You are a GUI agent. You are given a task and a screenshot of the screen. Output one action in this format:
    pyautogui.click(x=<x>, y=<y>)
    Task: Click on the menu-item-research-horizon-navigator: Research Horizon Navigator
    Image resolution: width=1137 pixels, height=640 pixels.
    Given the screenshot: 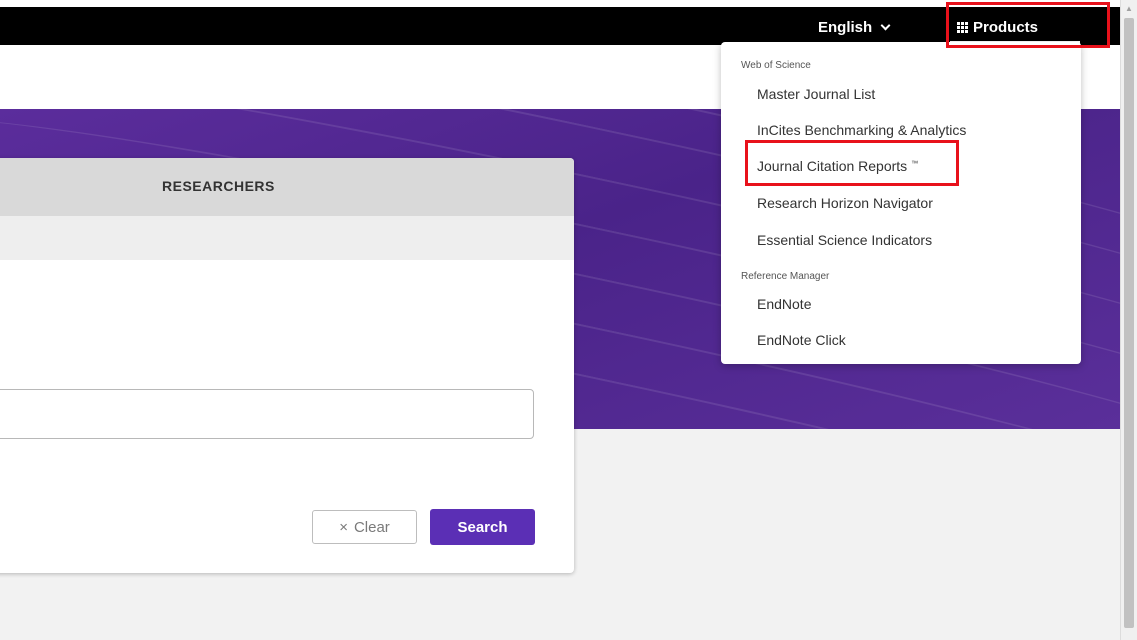 What is the action you would take?
    pyautogui.click(x=845, y=203)
    